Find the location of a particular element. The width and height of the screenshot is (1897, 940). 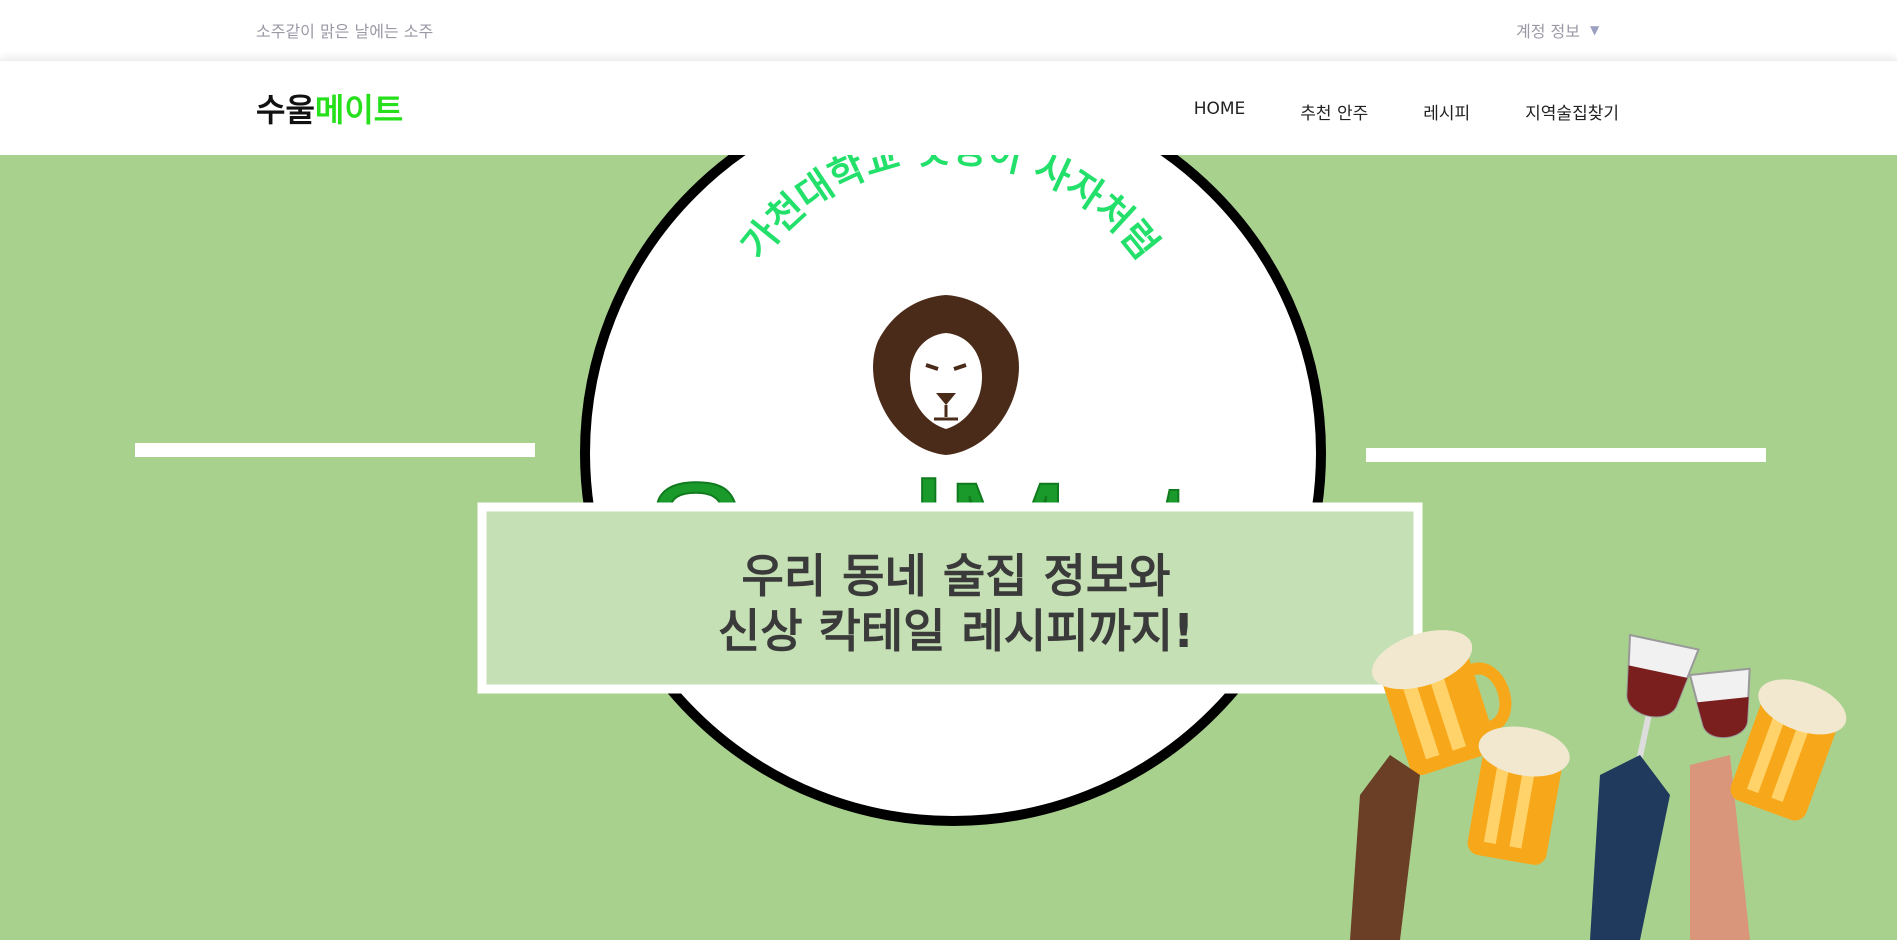

nav-item-recommended-snacks: 추천 안주 is located at coordinates (1334, 111).